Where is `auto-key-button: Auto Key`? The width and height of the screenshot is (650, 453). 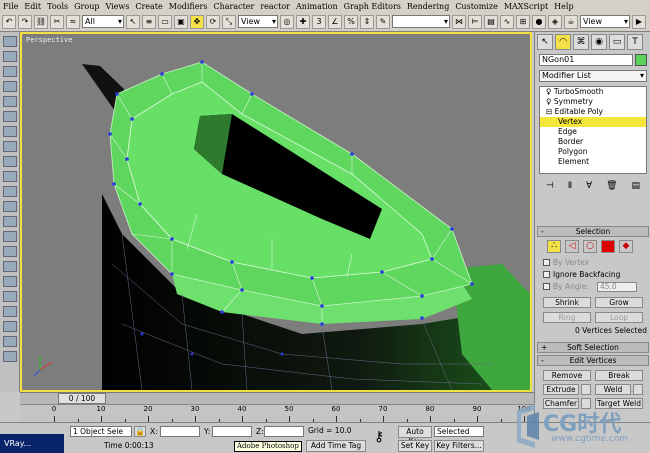
auto-key-button: Auto Key is located at coordinates (415, 436).